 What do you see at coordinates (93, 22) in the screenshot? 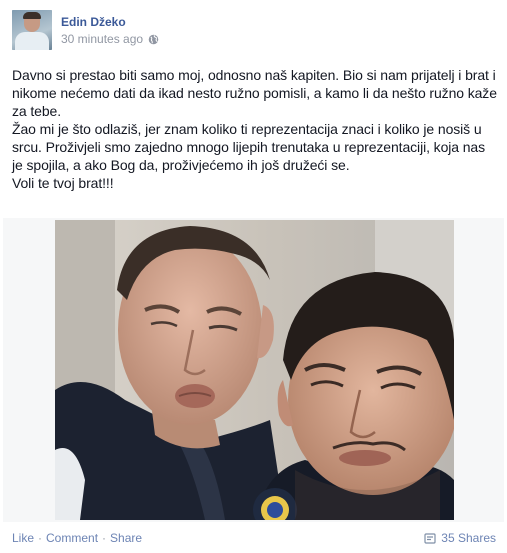
I see `author-name-link: Edin Džeko` at bounding box center [93, 22].